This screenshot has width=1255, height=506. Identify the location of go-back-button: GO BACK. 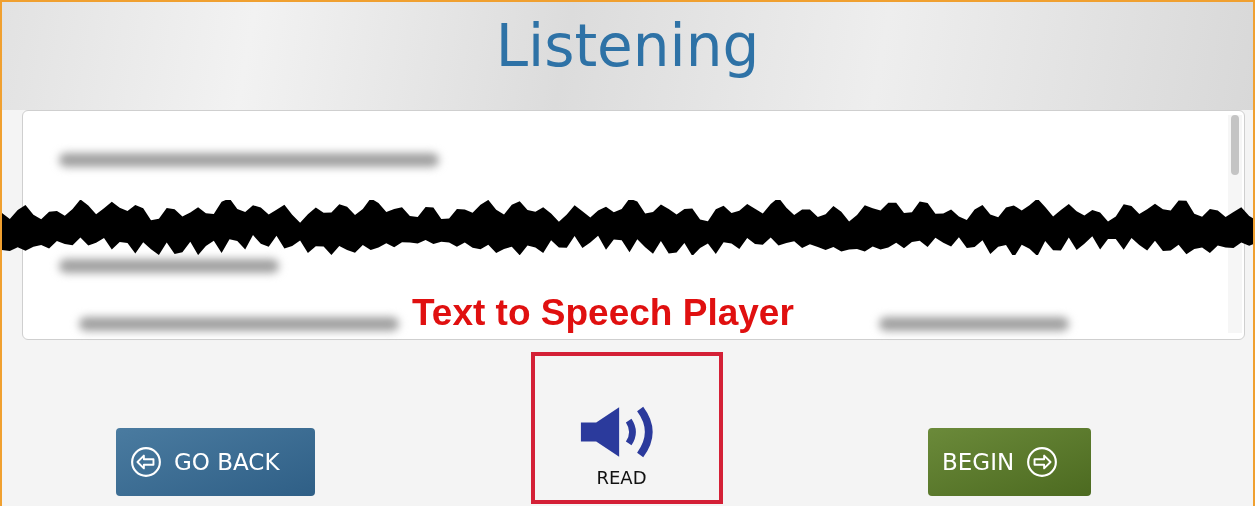
(215, 462).